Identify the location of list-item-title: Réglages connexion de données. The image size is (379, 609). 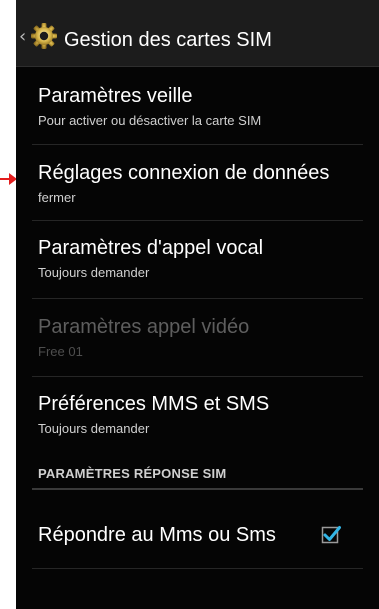
(184, 173).